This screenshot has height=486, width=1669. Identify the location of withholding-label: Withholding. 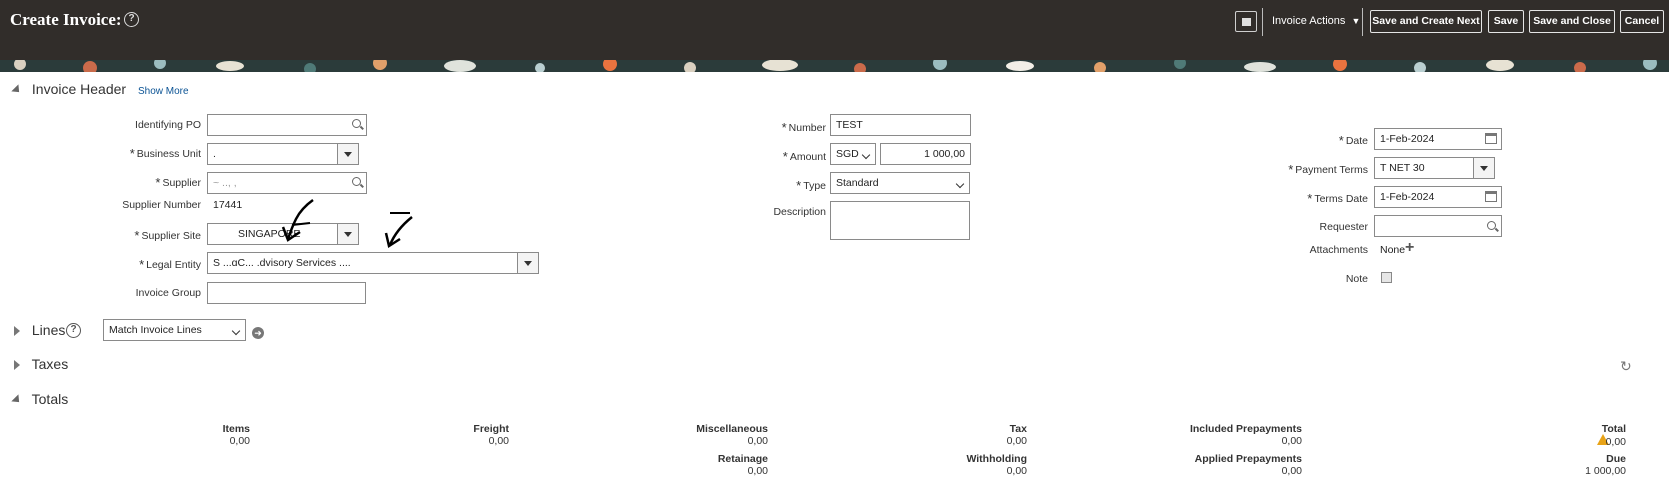
(996, 459).